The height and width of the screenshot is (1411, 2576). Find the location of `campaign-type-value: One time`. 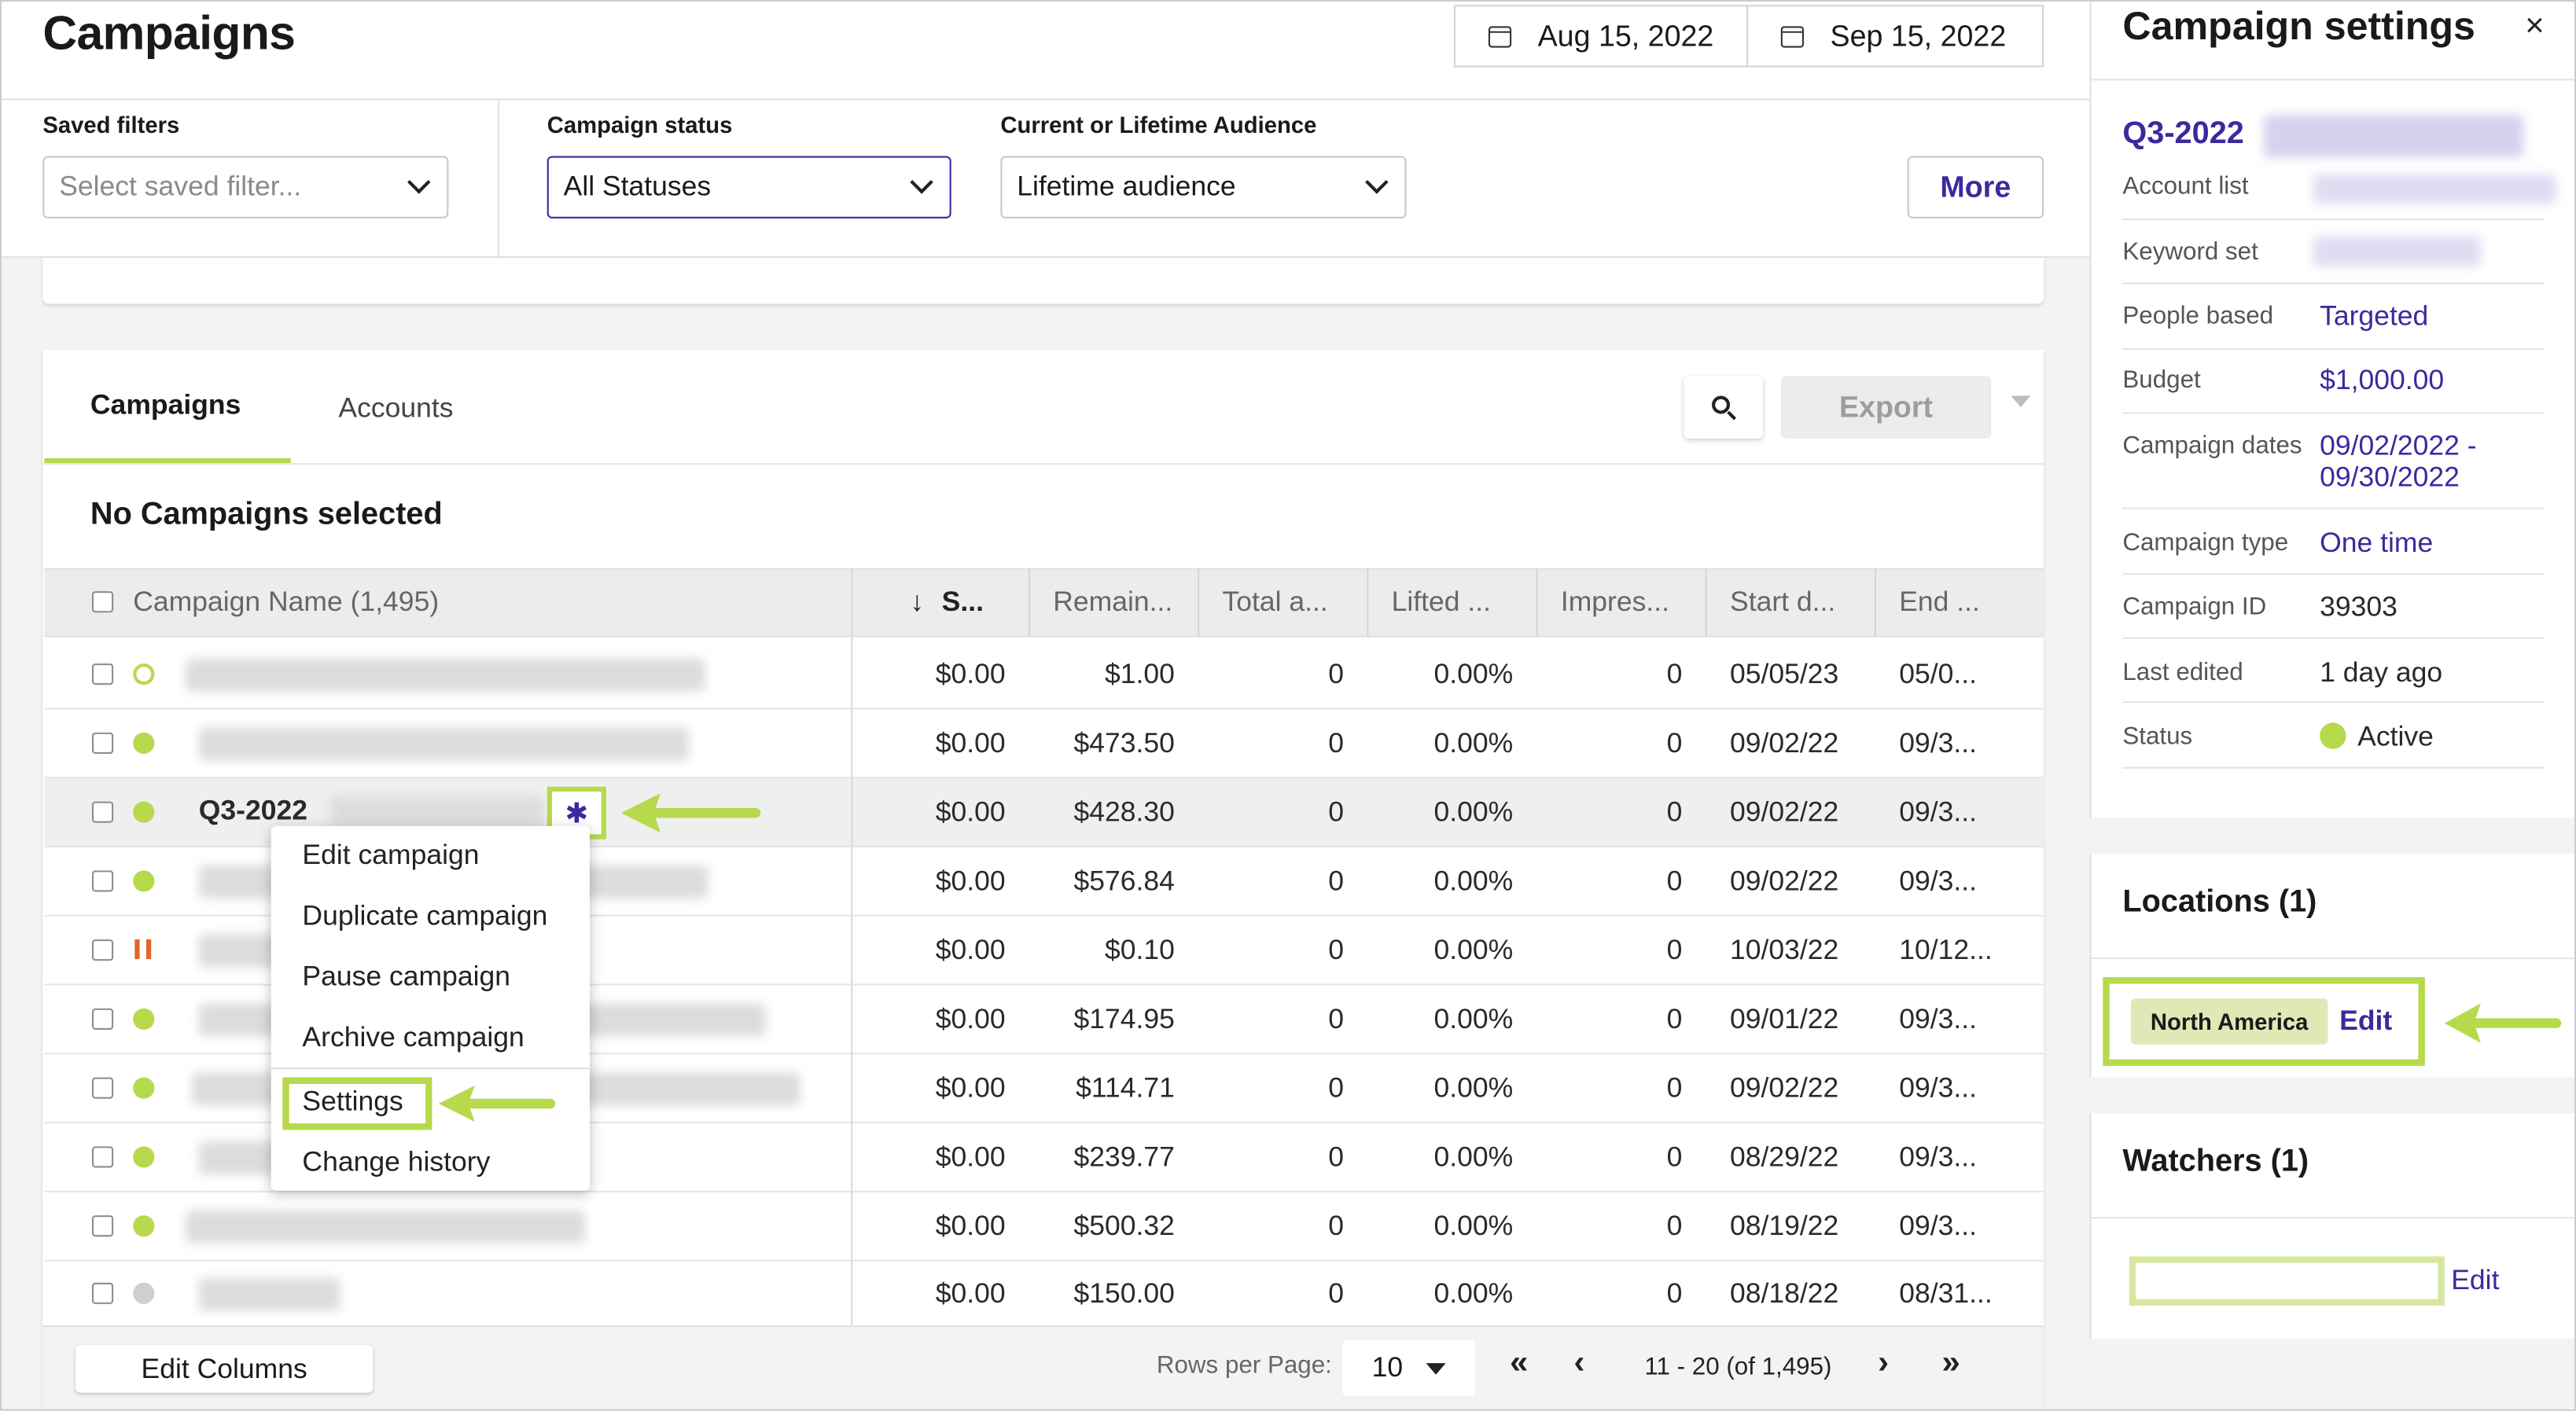

campaign-type-value: One time is located at coordinates (2376, 544).